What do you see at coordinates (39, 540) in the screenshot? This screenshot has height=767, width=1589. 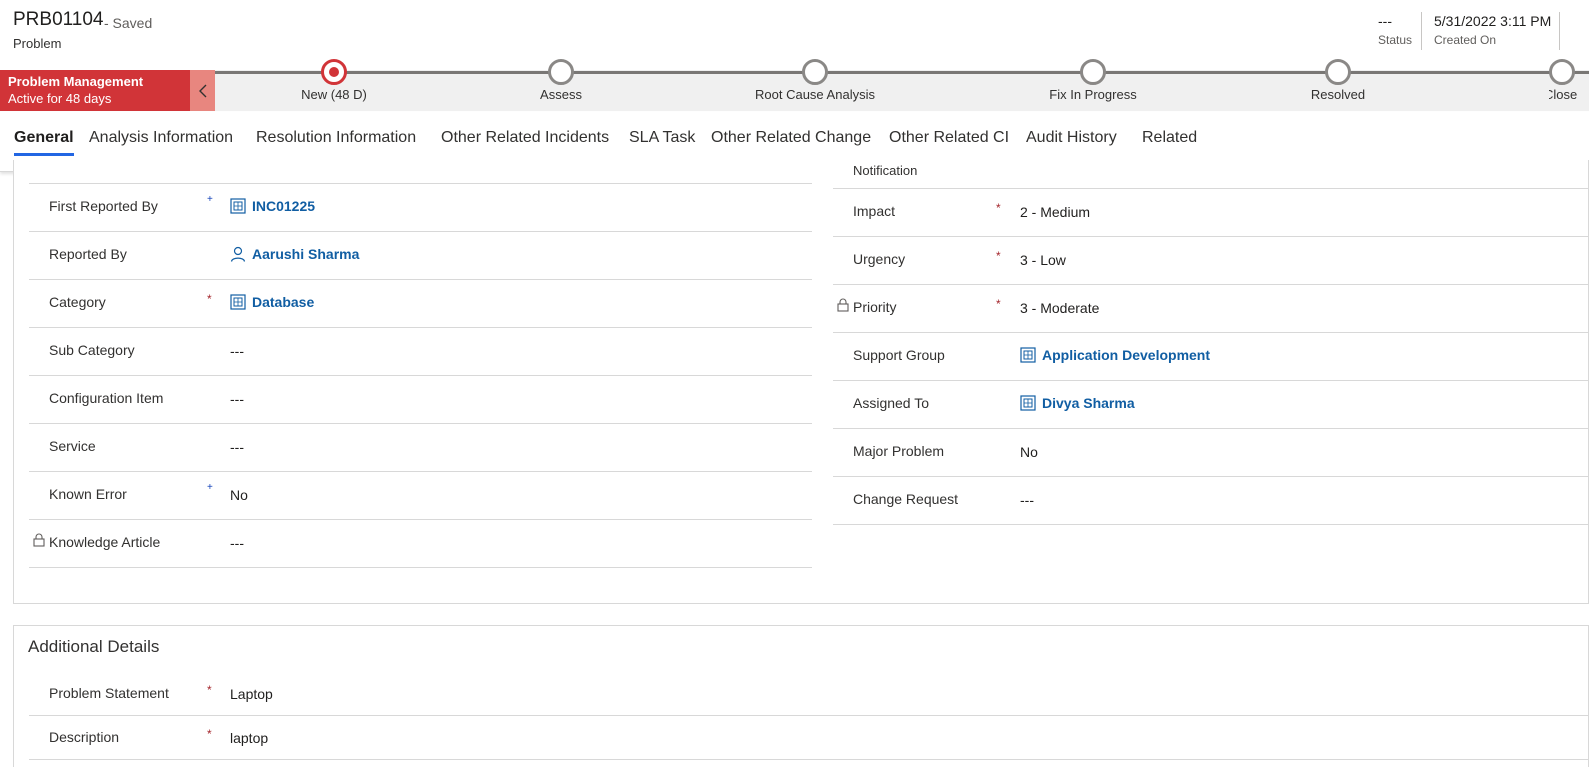 I see `lock-icon` at bounding box center [39, 540].